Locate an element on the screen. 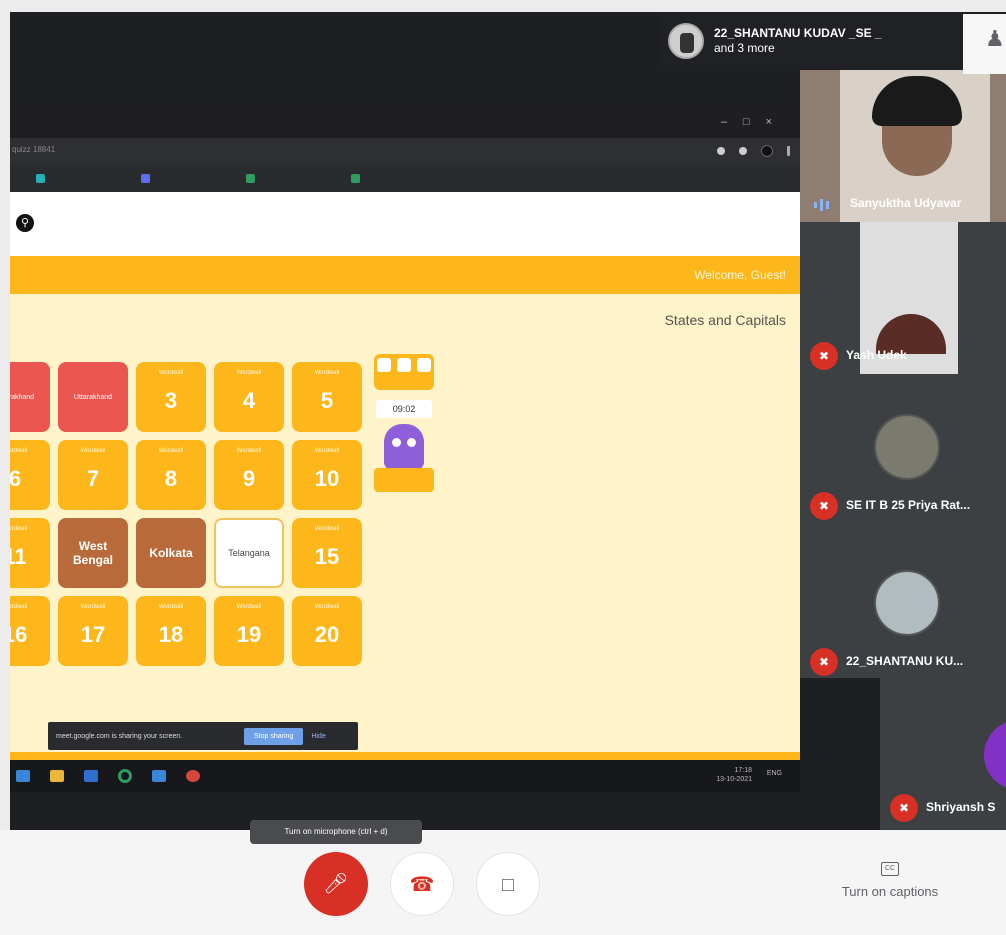 This screenshot has width=1006, height=935. quiz-tile: Wordwall 17 is located at coordinates (93, 631).